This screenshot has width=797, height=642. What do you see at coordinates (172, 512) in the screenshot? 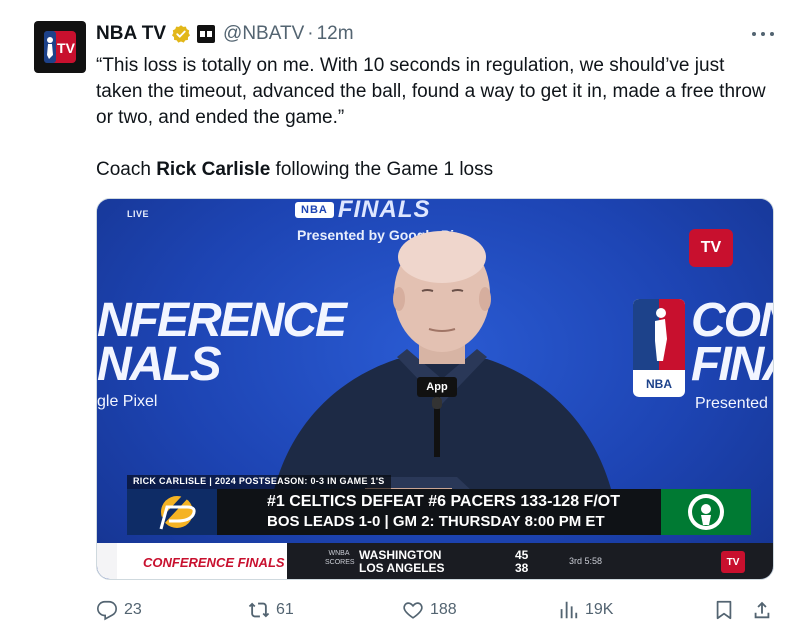
I see `pacers-logo-icon` at bounding box center [172, 512].